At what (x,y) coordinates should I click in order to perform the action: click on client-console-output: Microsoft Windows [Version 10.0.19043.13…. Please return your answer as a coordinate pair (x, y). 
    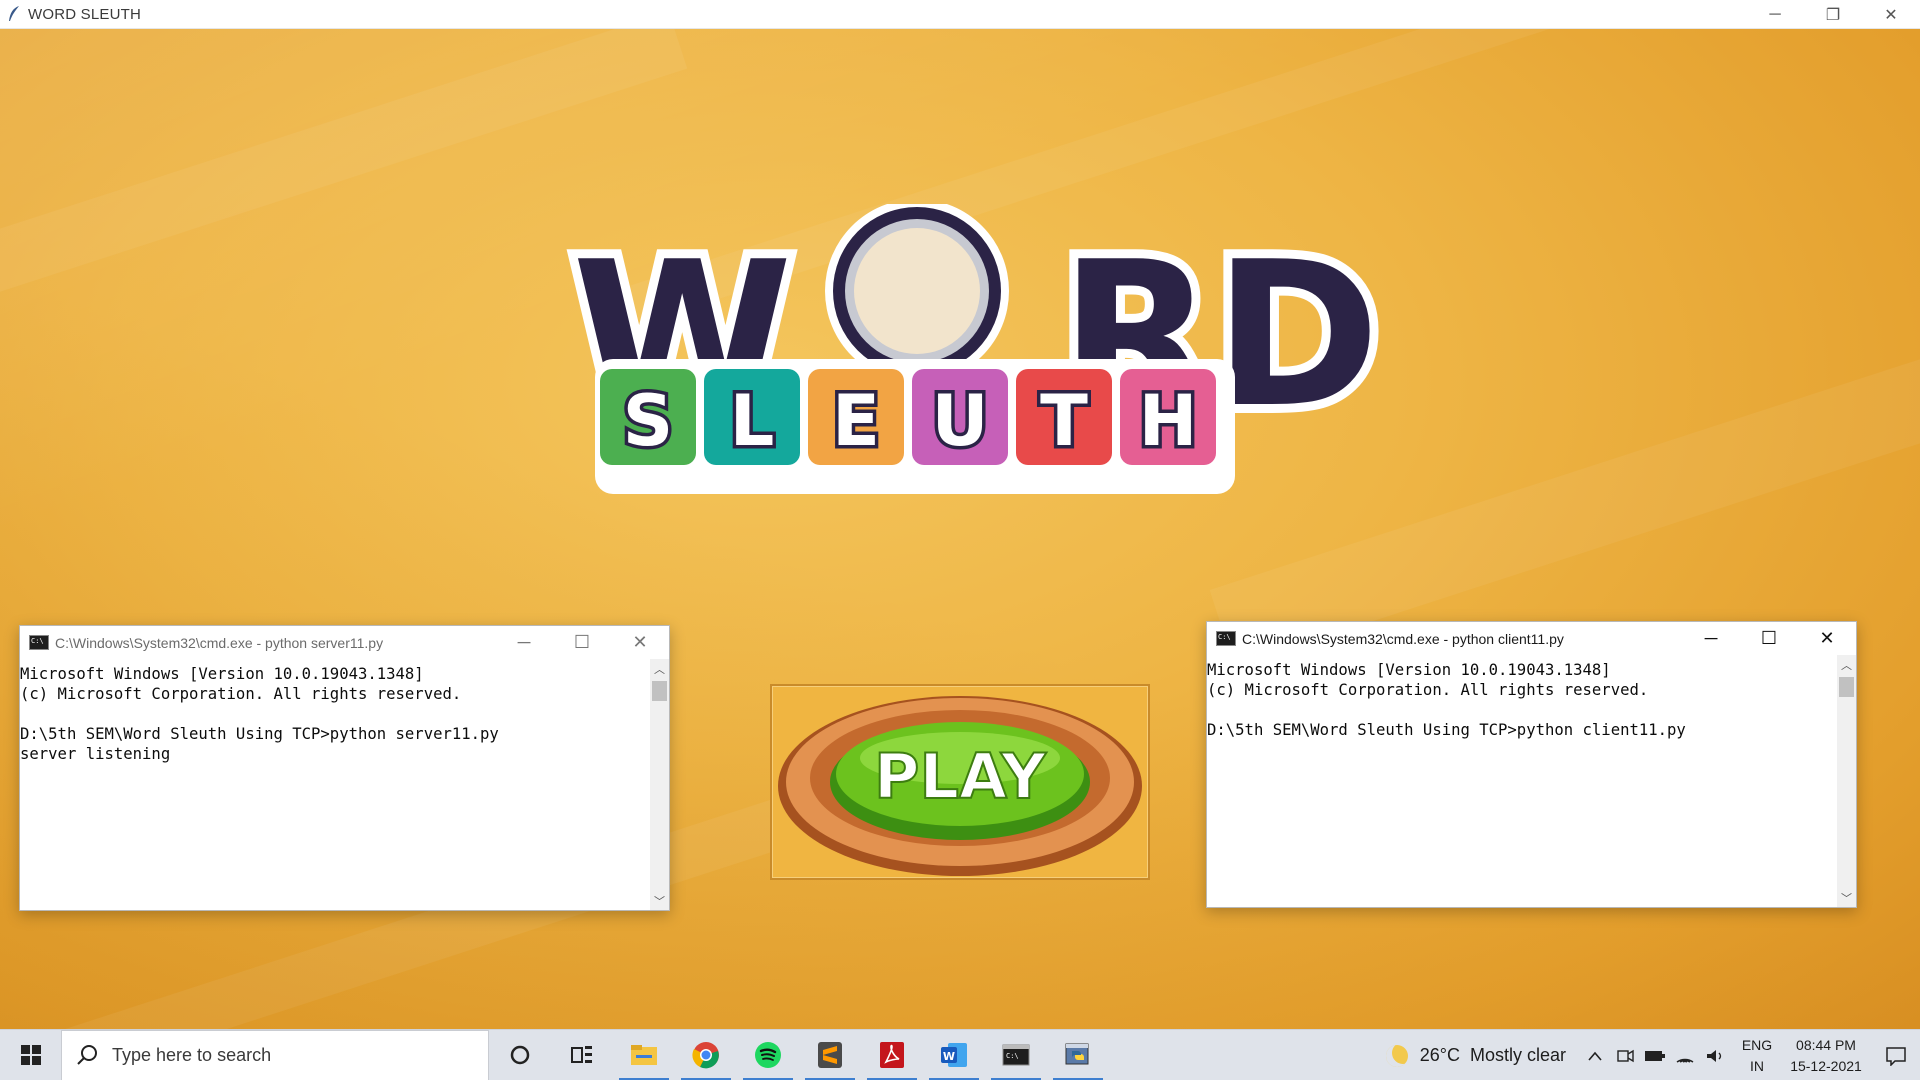
    Looking at the image, I should click on (1522, 781).